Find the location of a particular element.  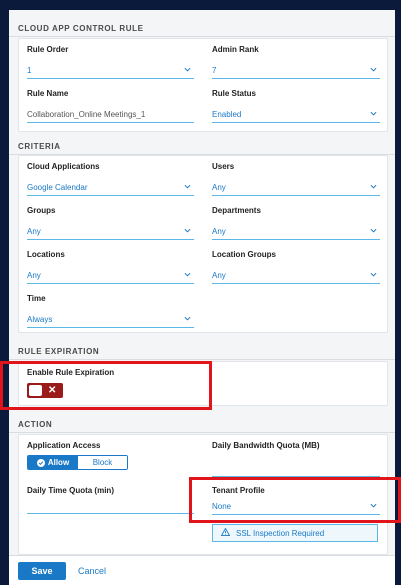

application-access-field: Application Access is located at coordinates (110, 447).